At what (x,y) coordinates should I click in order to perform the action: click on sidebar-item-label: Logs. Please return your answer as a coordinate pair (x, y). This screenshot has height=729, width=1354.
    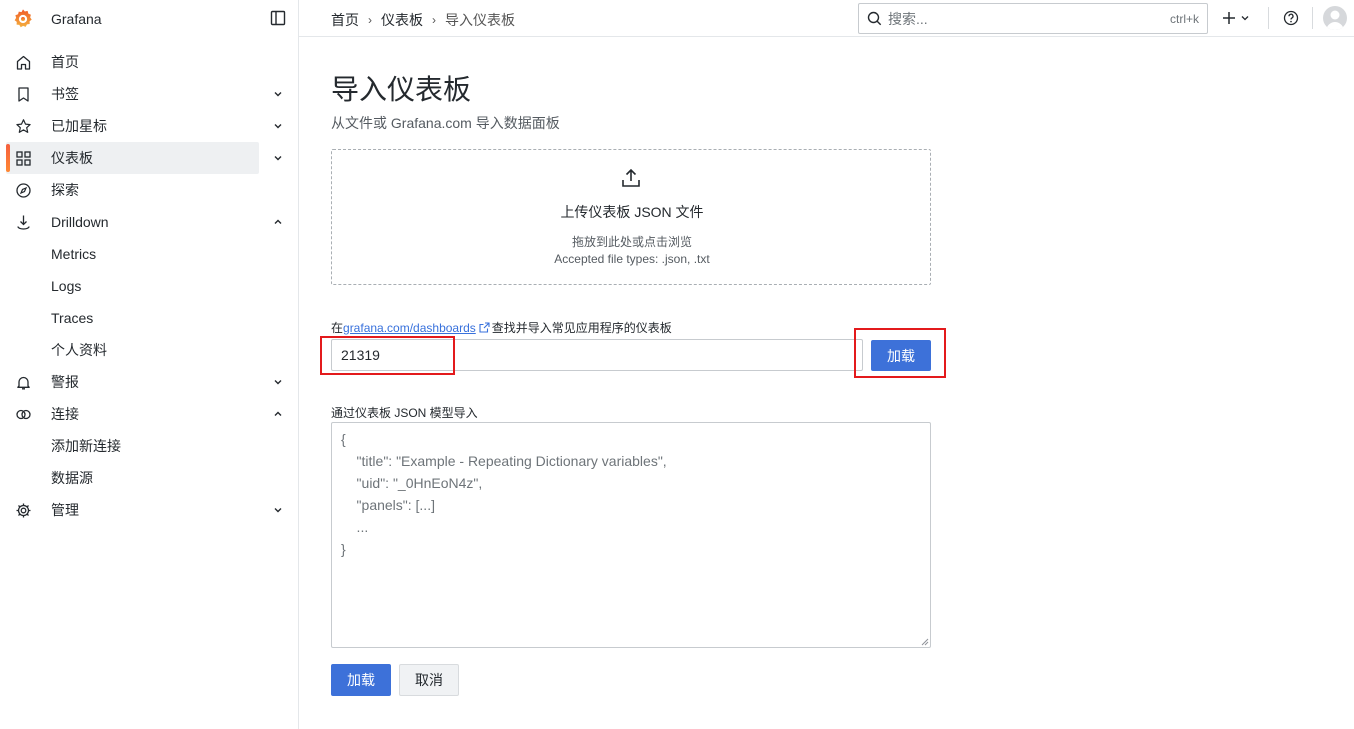
    Looking at the image, I should click on (66, 286).